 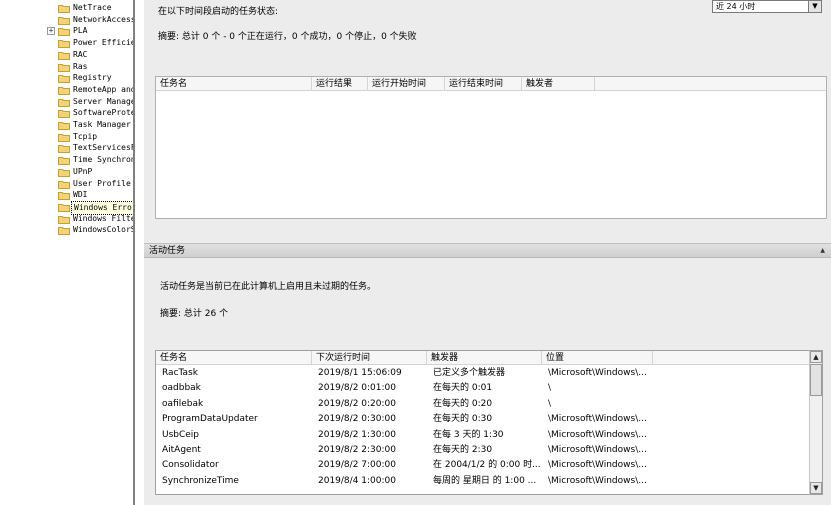 I want to click on tree-item: Time Synchron, so click(x=66, y=160).